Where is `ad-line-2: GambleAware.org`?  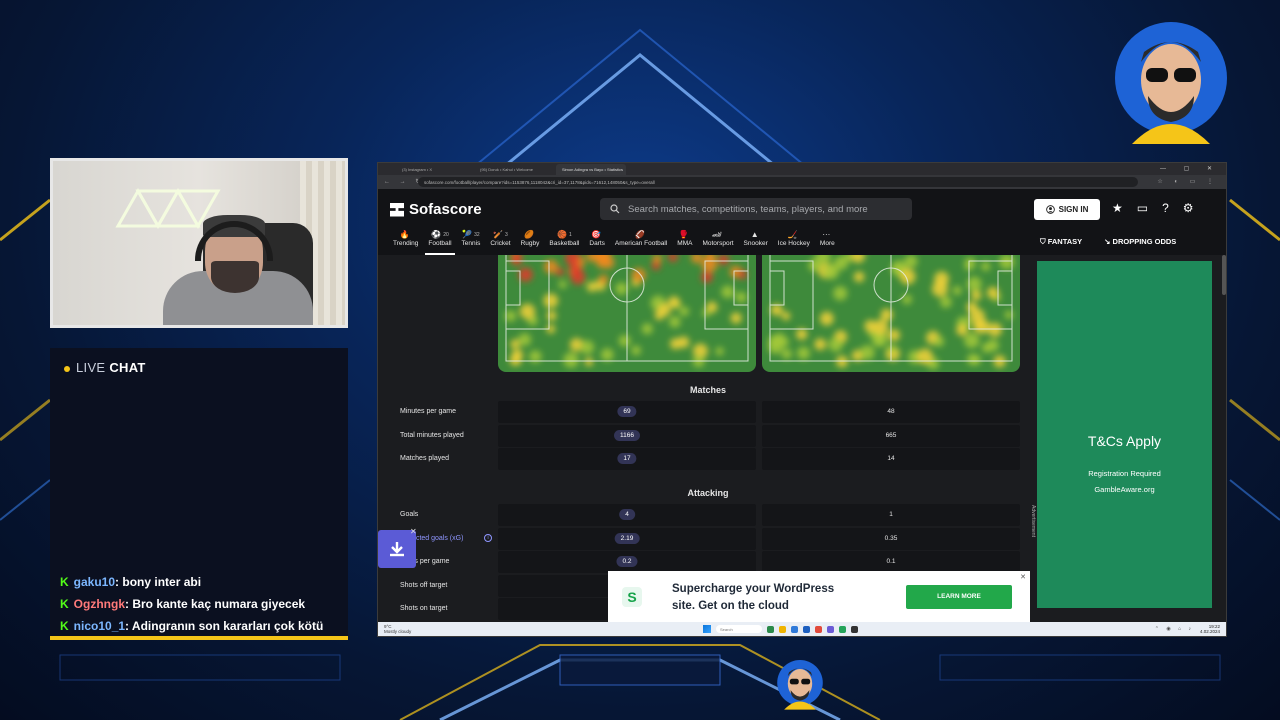
ad-line-2: GambleAware.org is located at coordinates (1124, 489).